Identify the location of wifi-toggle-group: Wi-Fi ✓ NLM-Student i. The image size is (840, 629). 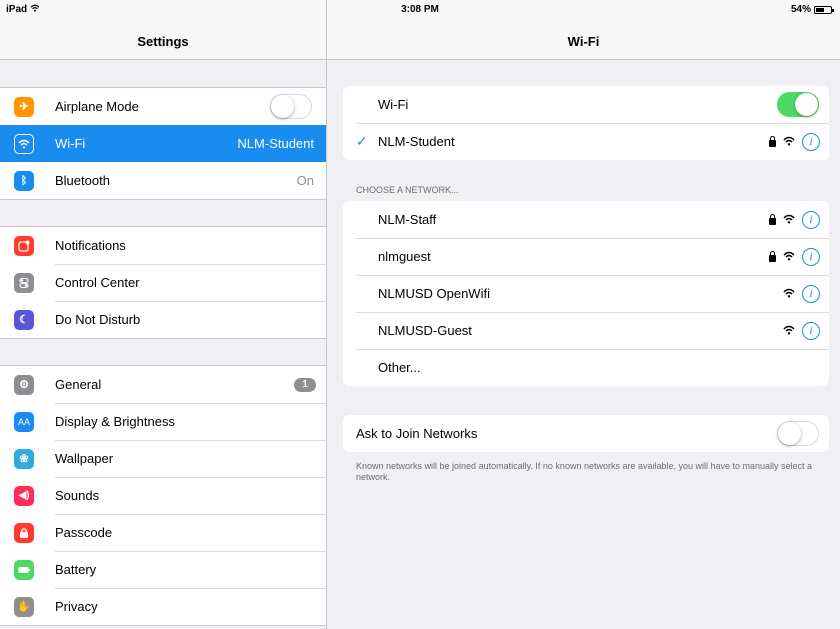
(586, 123).